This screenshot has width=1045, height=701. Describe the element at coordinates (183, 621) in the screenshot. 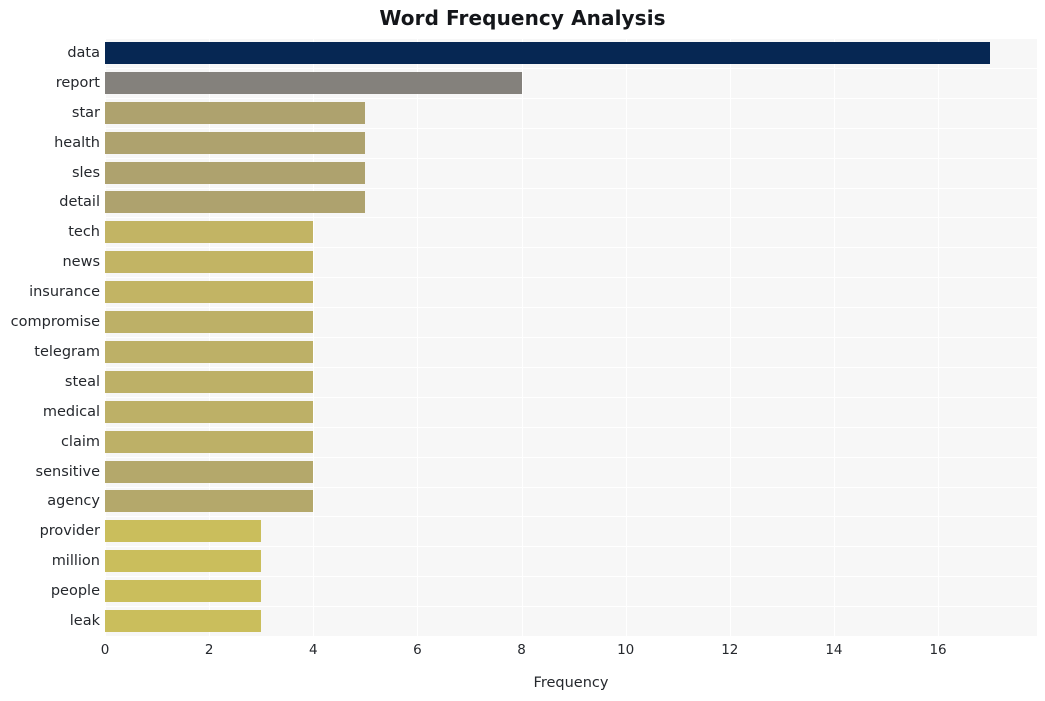

I see `bar-leak` at that location.